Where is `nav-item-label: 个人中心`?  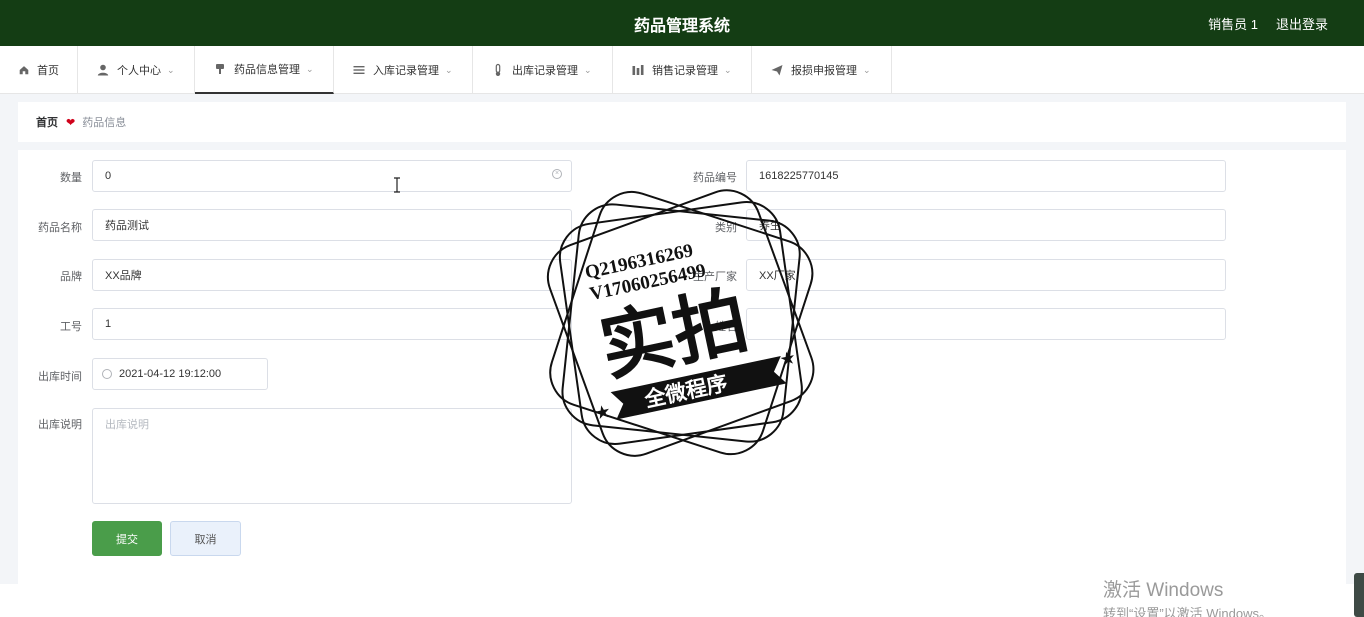 nav-item-label: 个人中心 is located at coordinates (139, 71).